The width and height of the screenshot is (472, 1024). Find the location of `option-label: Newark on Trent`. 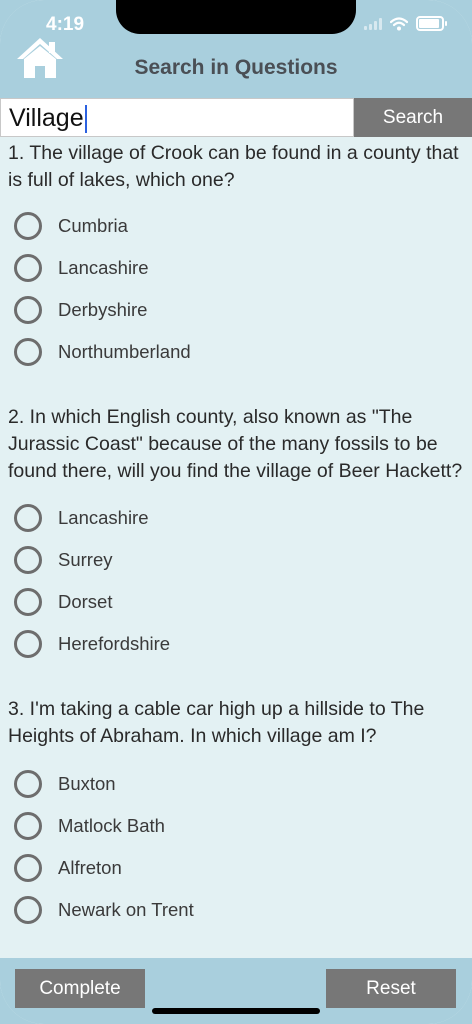

option-label: Newark on Trent is located at coordinates (126, 909).